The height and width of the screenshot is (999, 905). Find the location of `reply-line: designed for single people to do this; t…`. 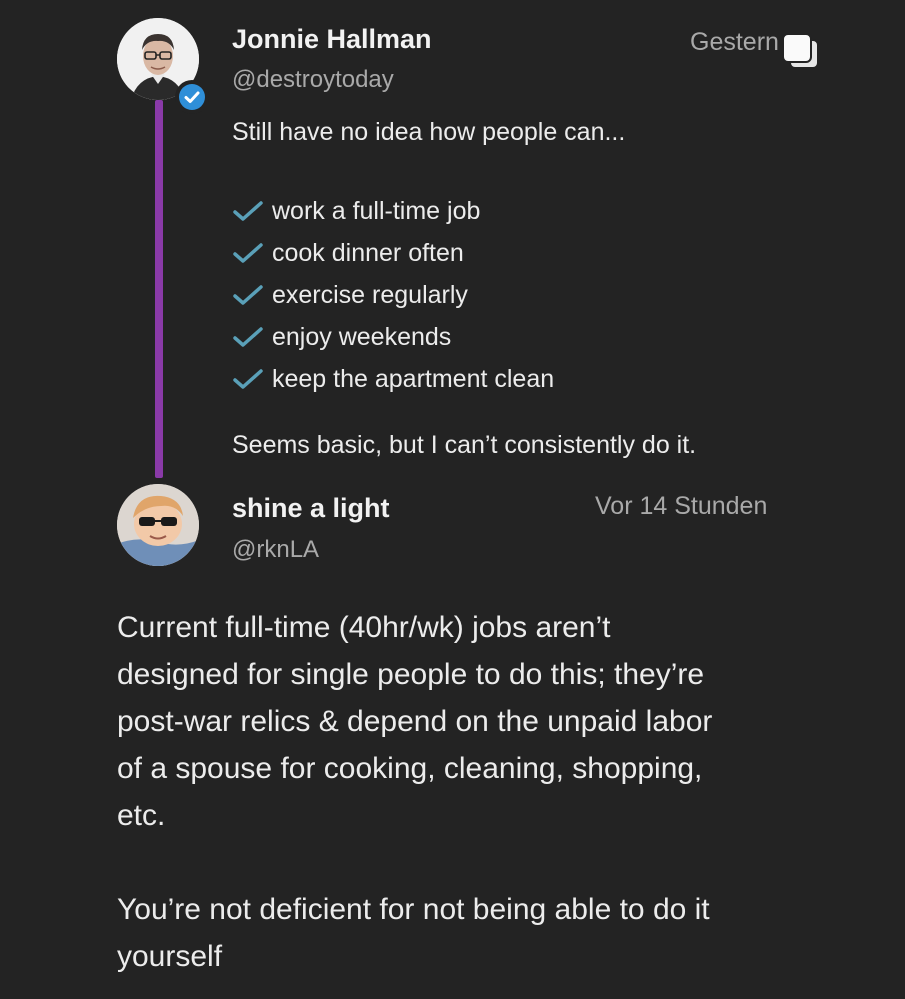

reply-line: designed for single people to do this; t… is located at coordinates (411, 674).